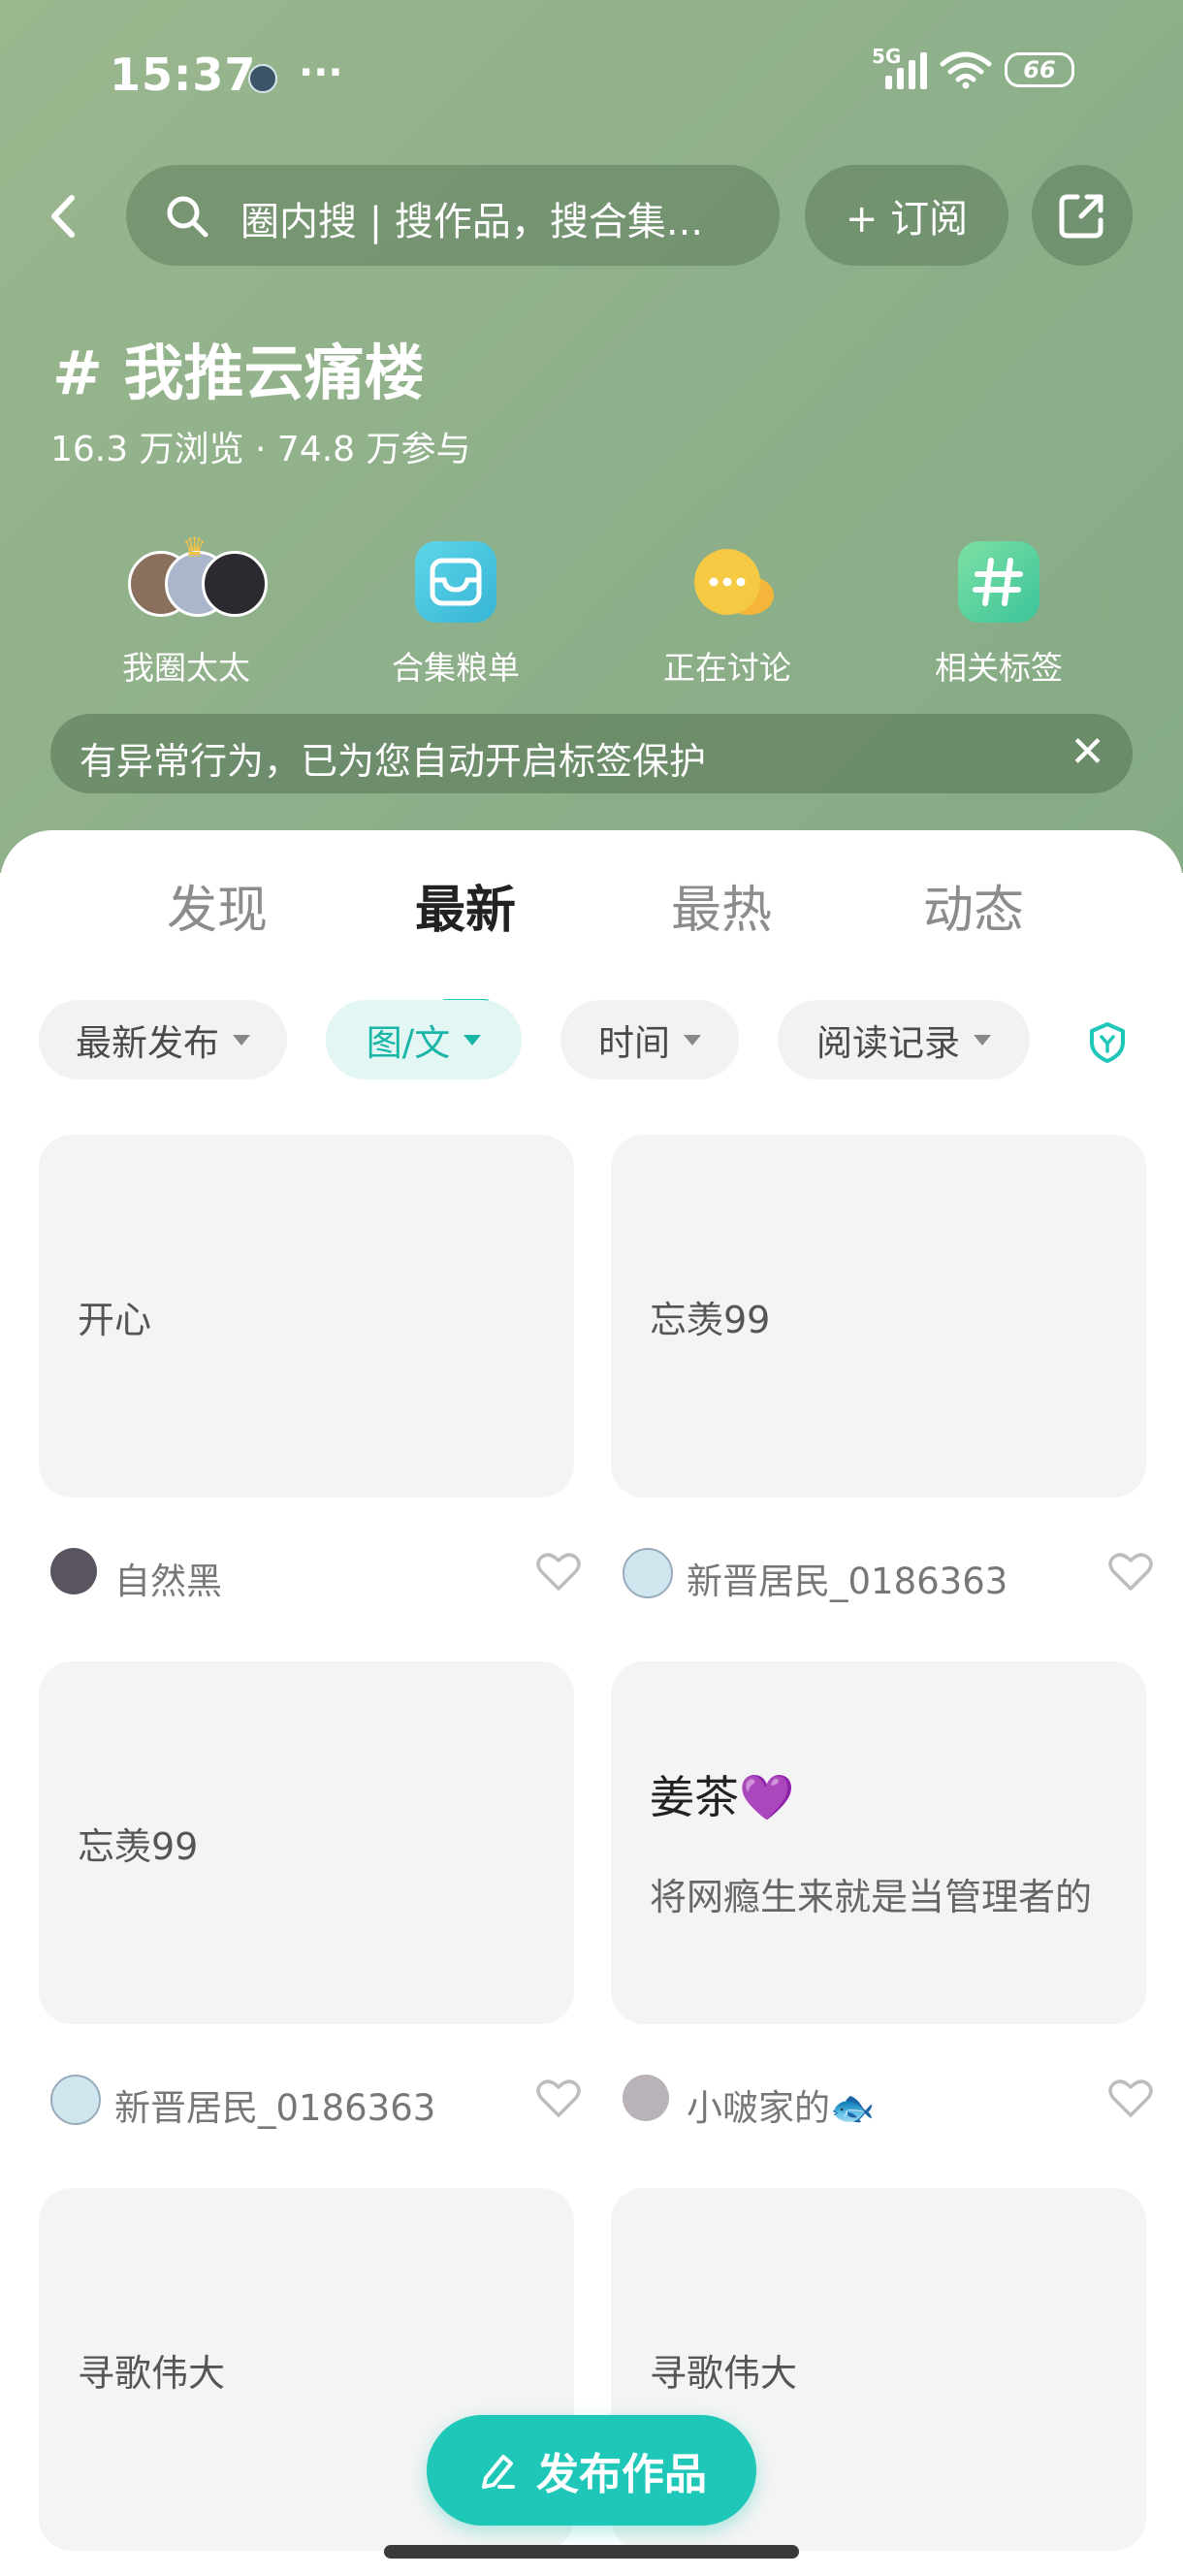  I want to click on filter-type: 图/文, so click(424, 1039).